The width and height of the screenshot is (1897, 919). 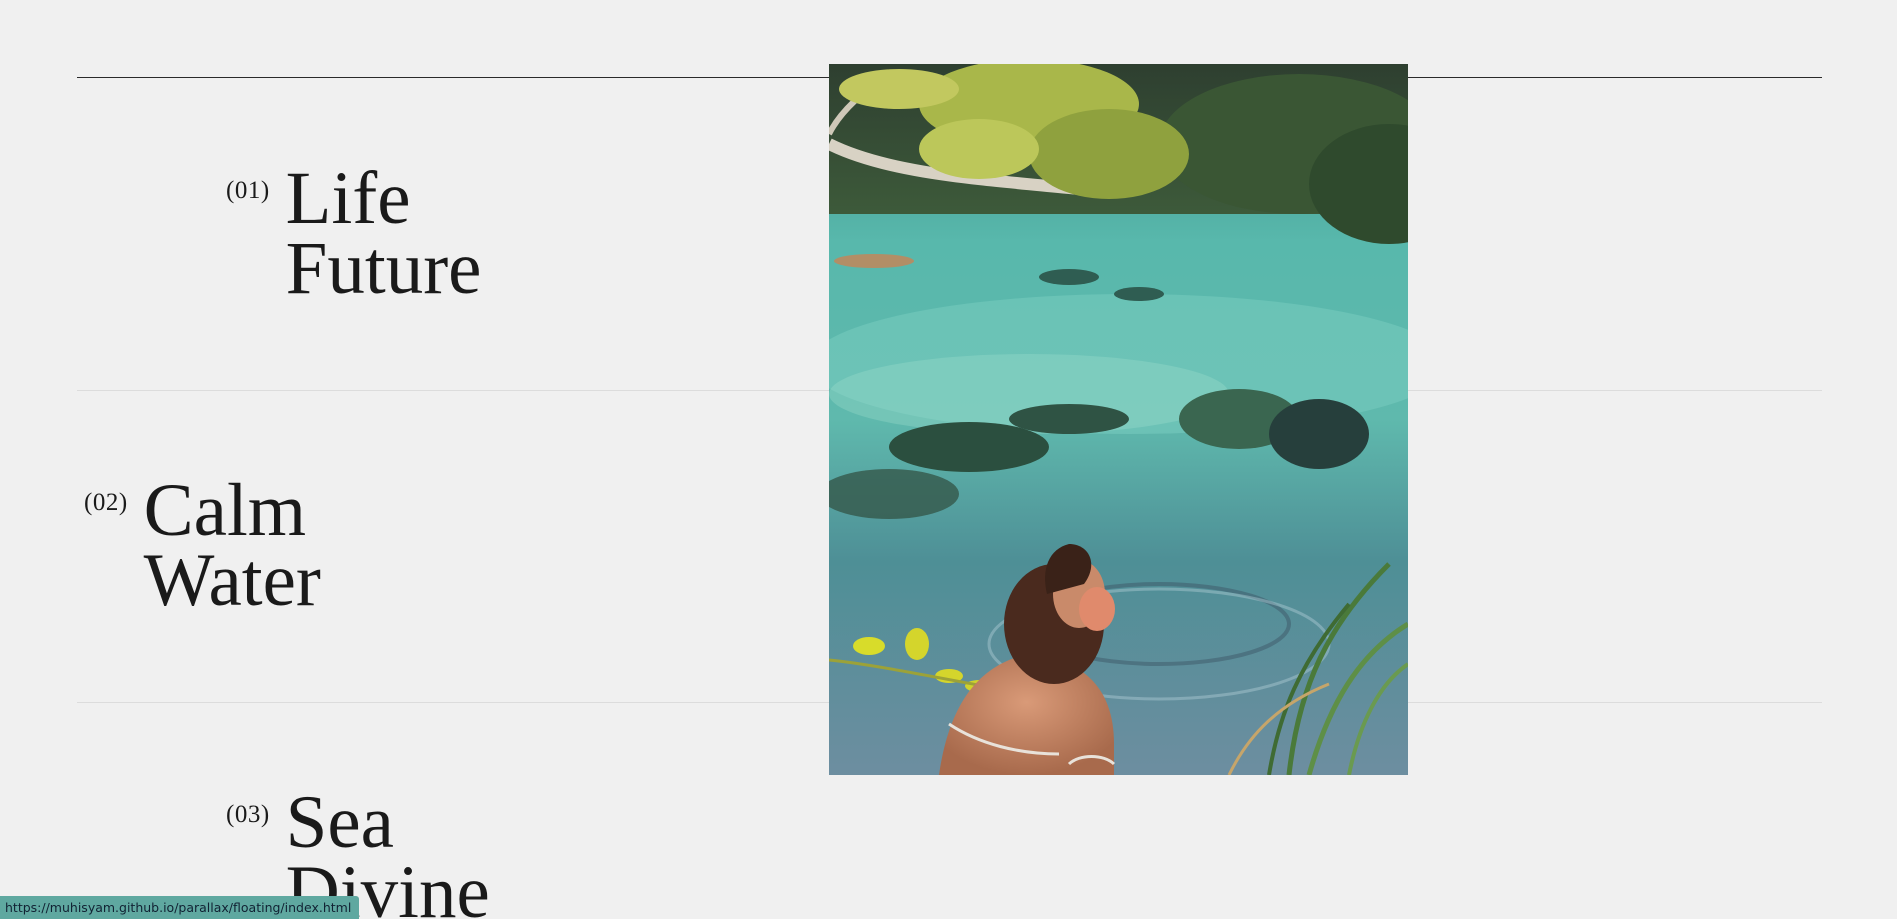 I want to click on item-title: Life Future, so click(x=383, y=233).